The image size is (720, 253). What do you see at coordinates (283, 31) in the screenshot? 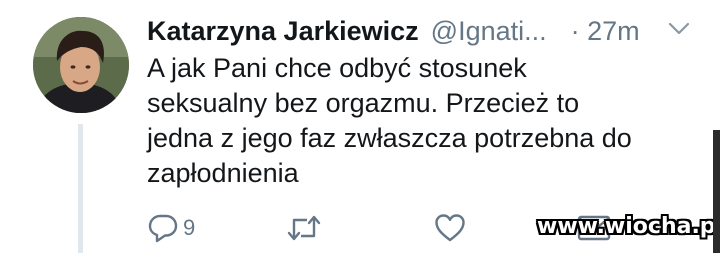
I see `author-name: Katarzyna Jarkiewicz` at bounding box center [283, 31].